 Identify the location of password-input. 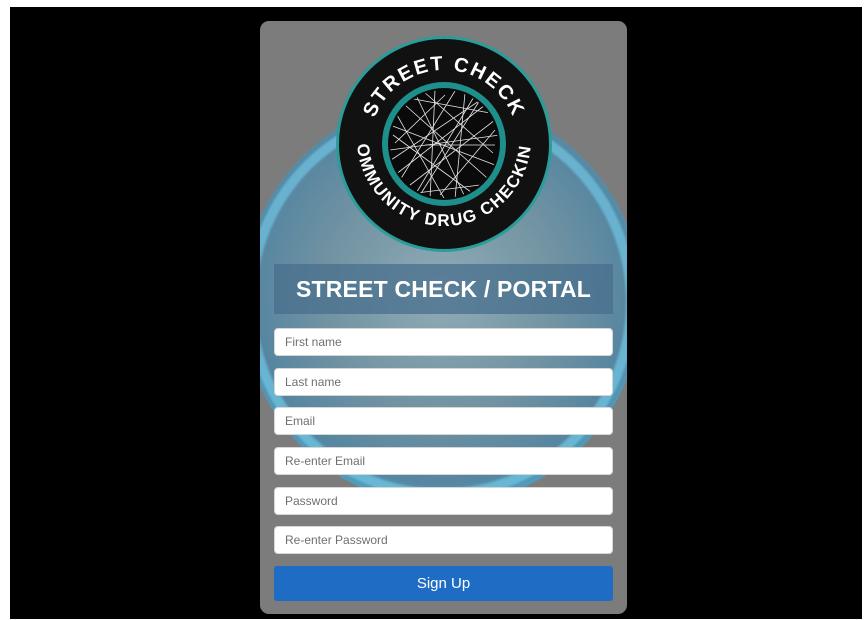
(443, 501).